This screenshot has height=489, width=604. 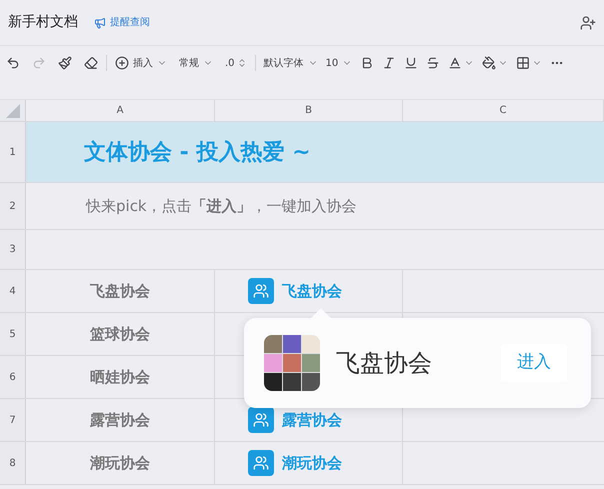 I want to click on row-number: 1, so click(x=13, y=152).